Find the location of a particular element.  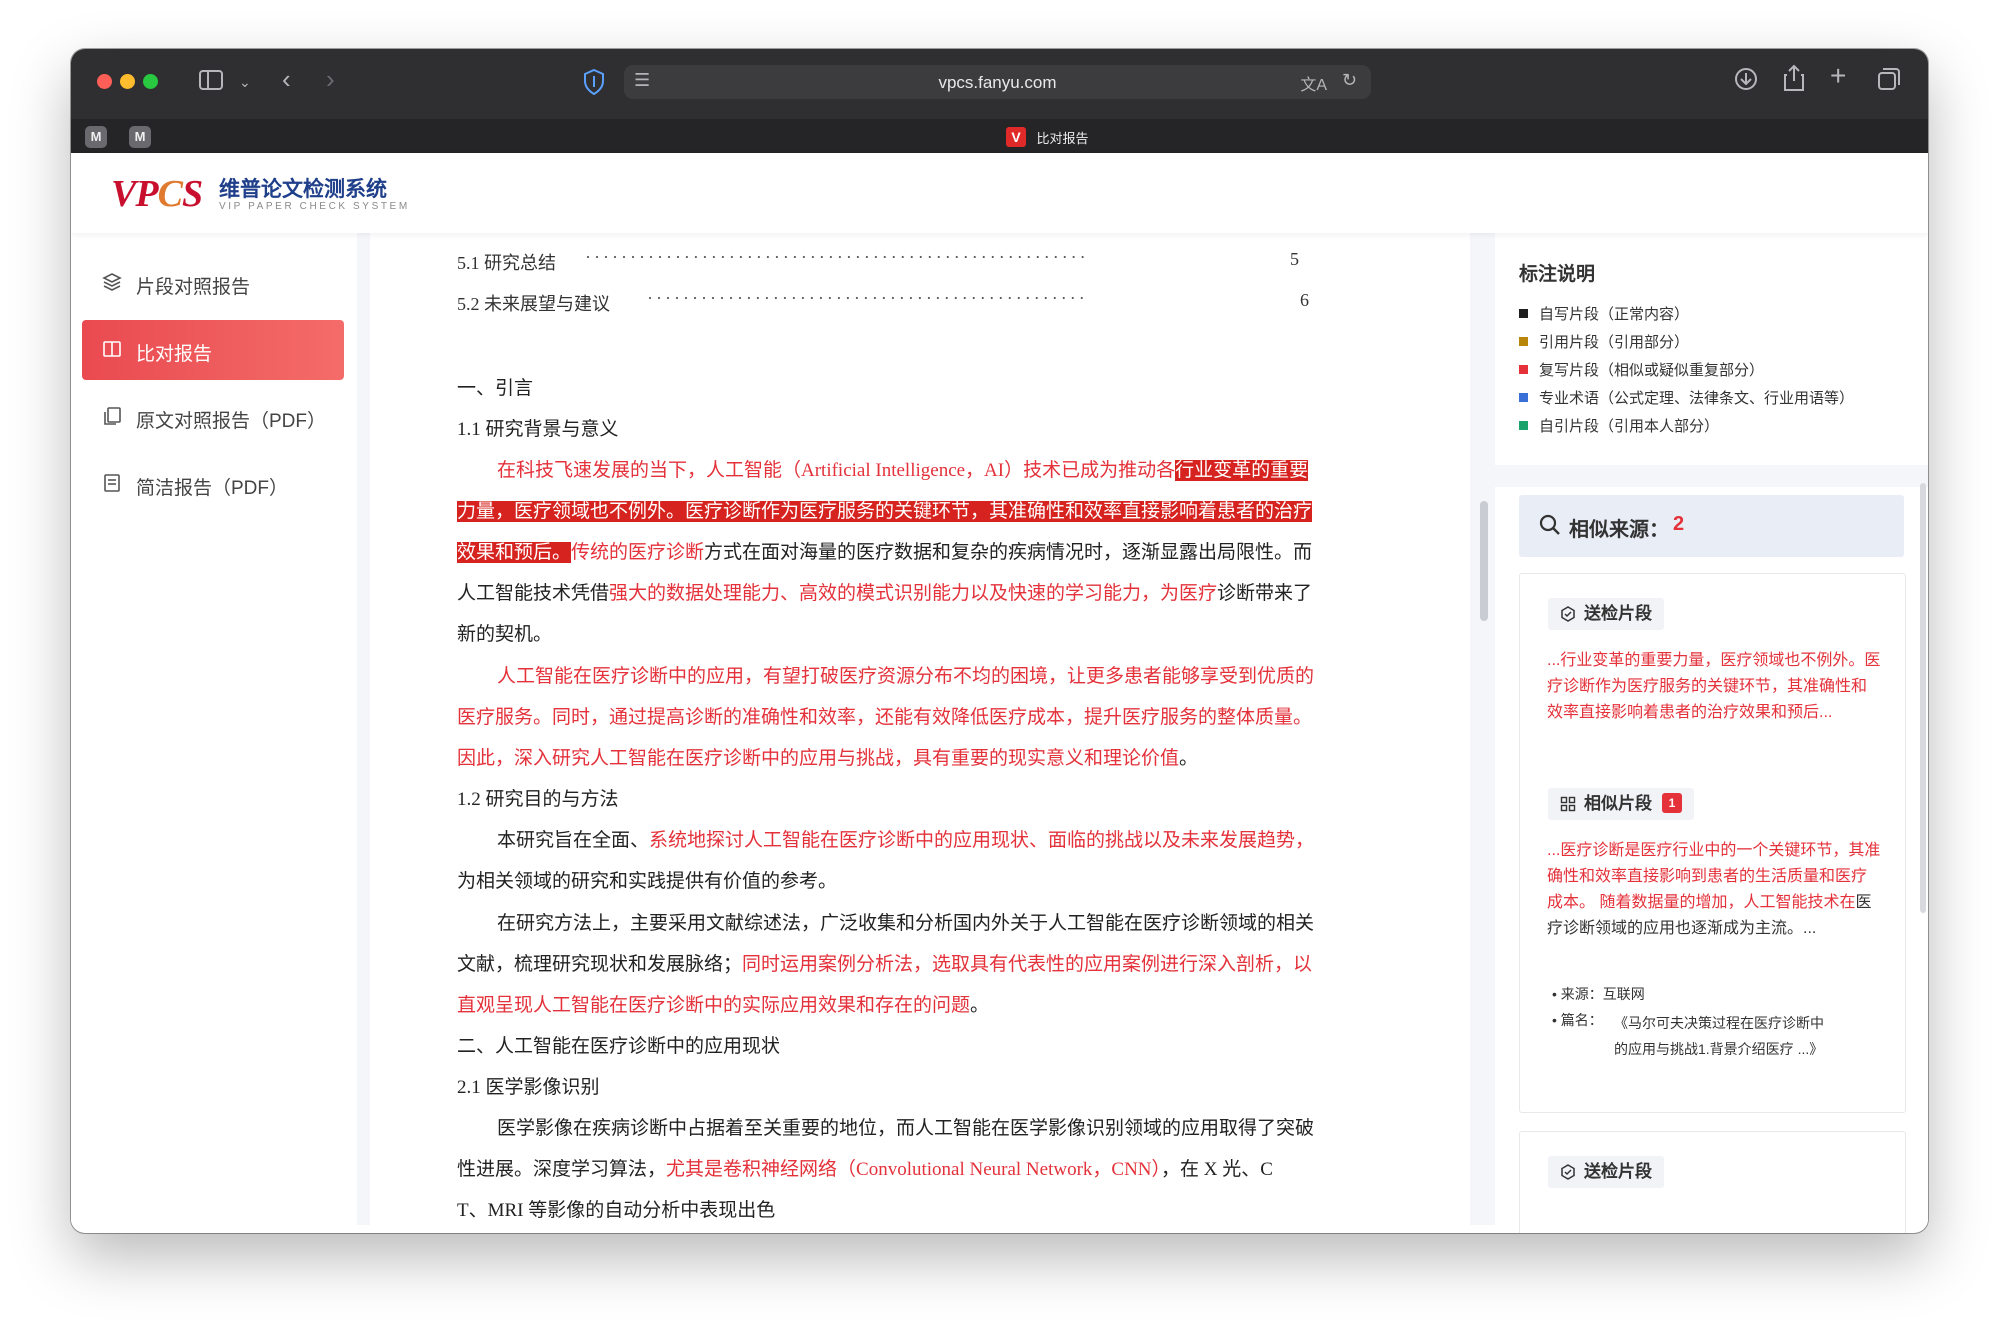

layers-icon is located at coordinates (112, 282).